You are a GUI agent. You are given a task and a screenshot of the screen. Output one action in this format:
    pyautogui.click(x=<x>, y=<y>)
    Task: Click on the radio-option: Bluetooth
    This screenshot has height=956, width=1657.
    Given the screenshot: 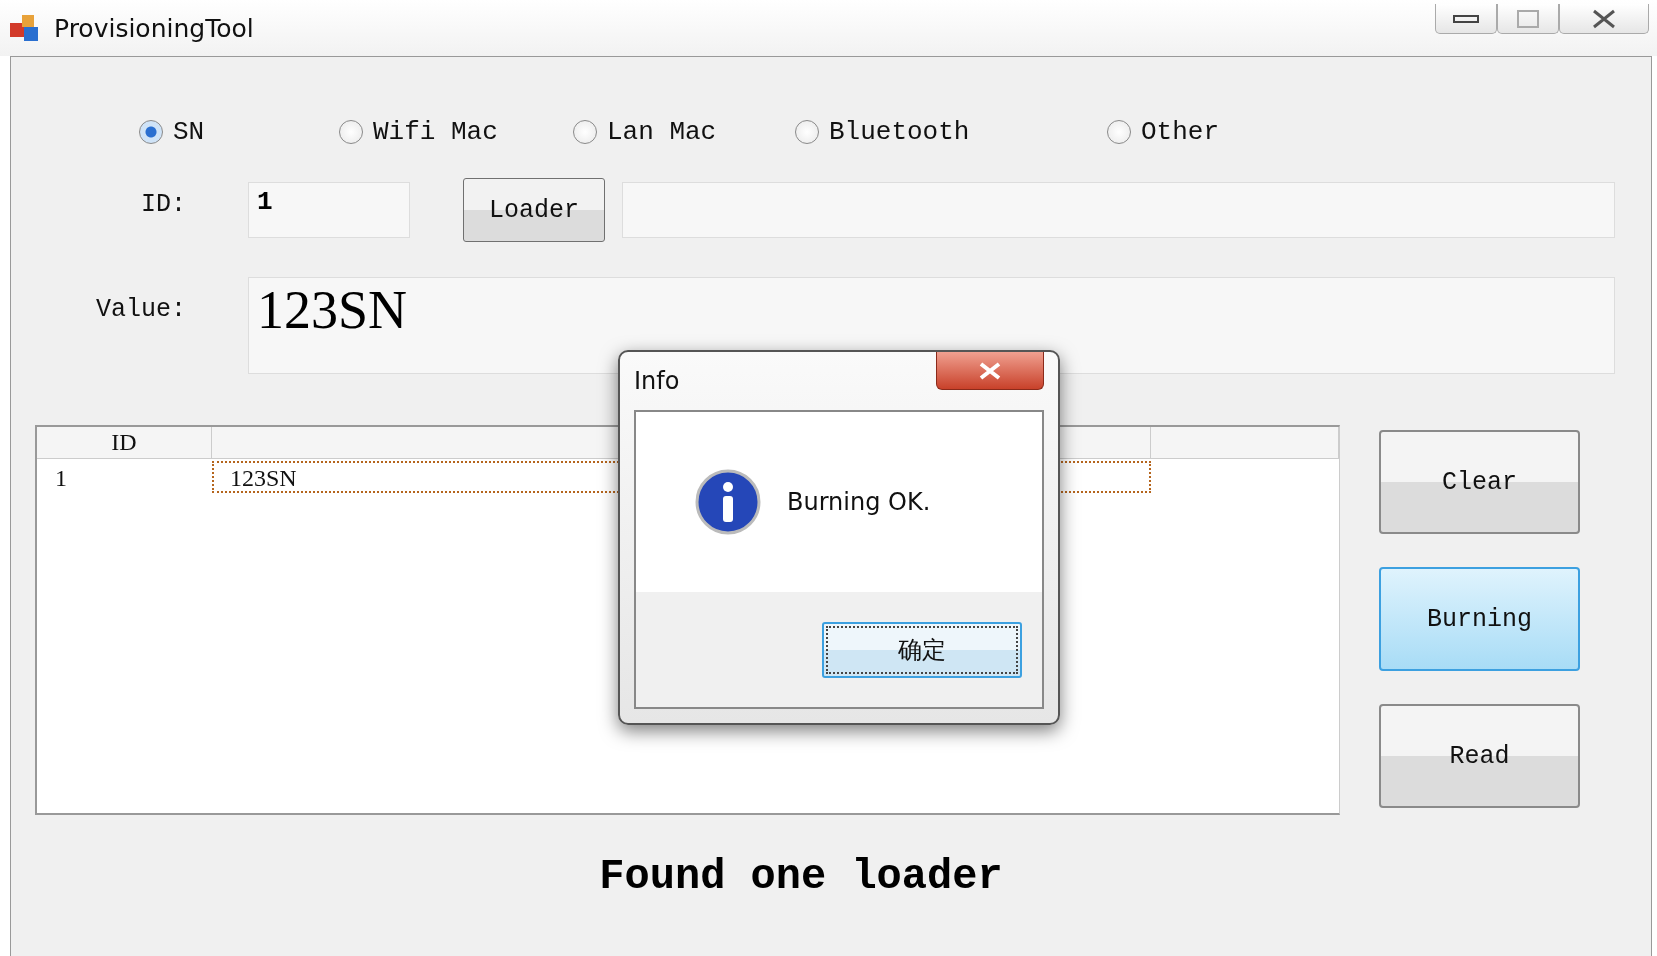 What is the action you would take?
    pyautogui.click(x=951, y=132)
    